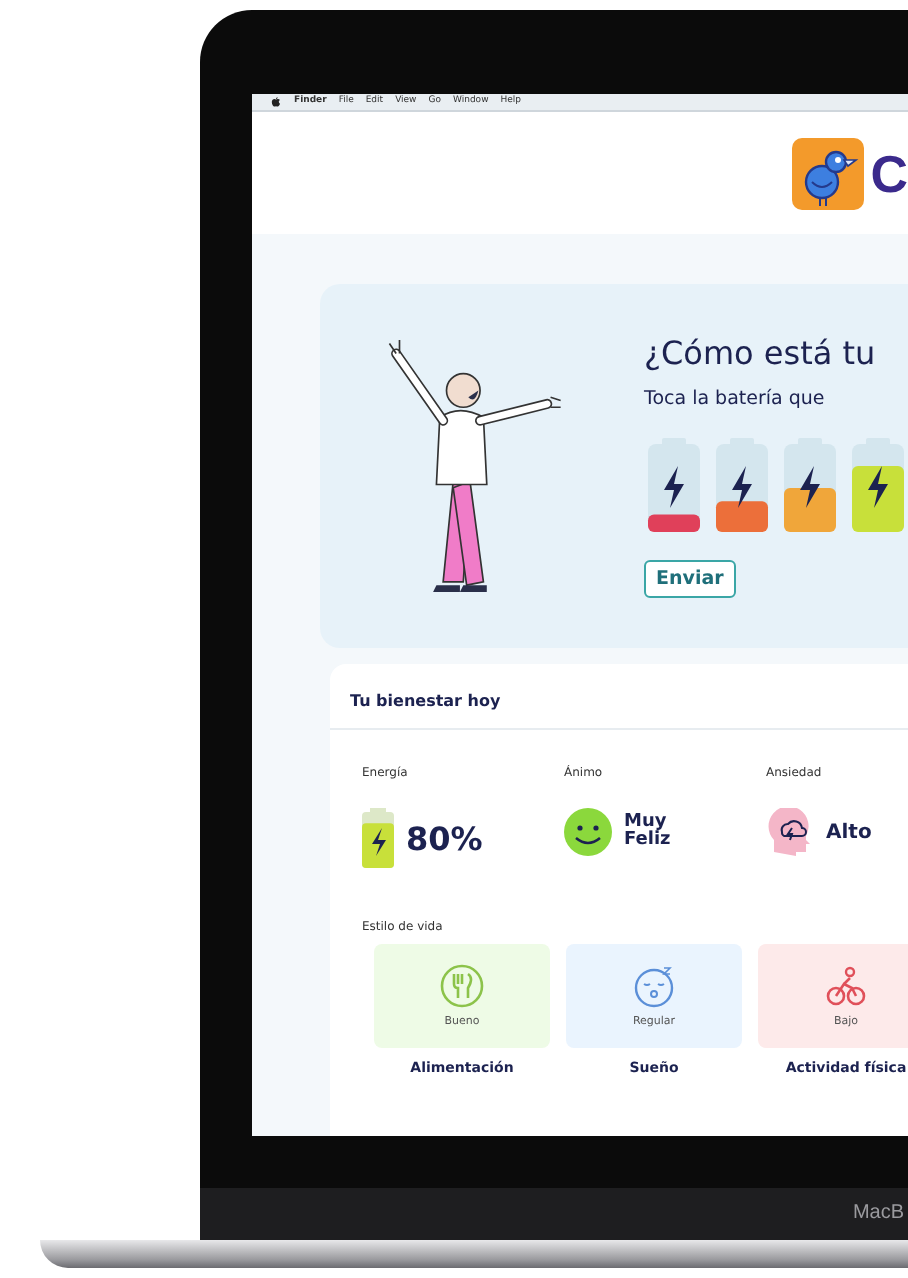 The image size is (908, 1278). Describe the element at coordinates (690, 579) in the screenshot. I see `send-button: Enviar` at that location.